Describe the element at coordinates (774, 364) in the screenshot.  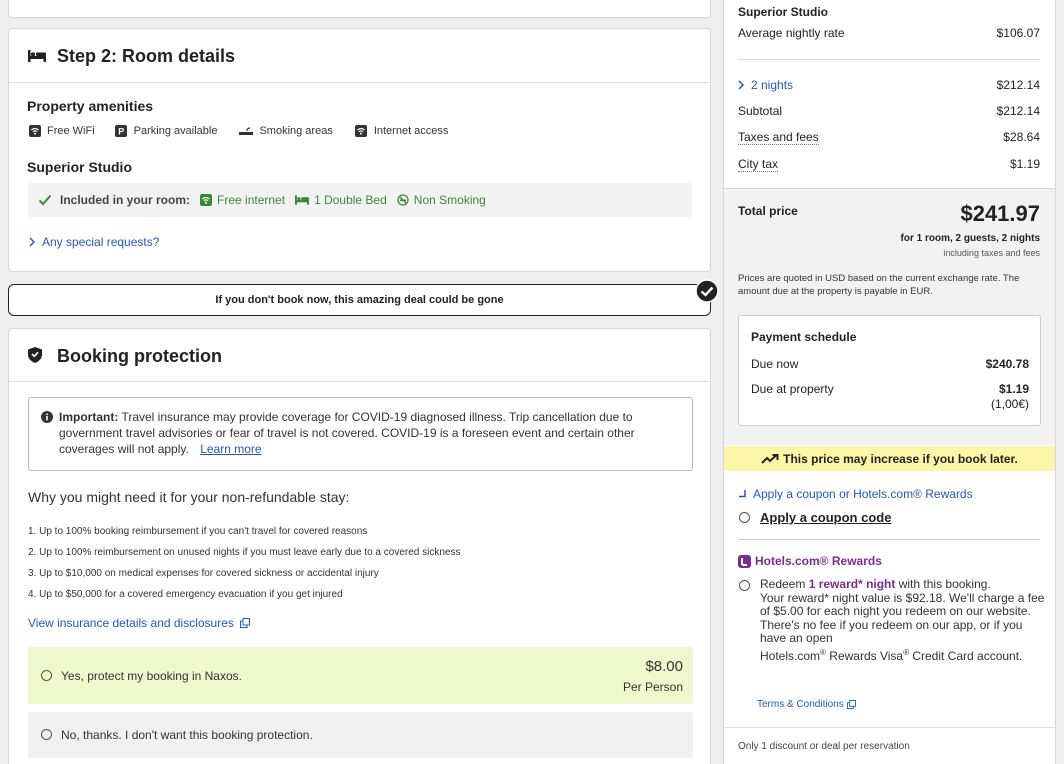
I see `due-now-label: Due now` at that location.